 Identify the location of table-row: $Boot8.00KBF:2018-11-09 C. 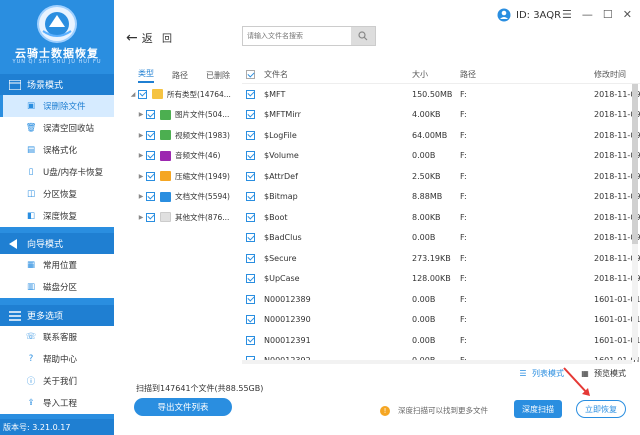
(441, 217).